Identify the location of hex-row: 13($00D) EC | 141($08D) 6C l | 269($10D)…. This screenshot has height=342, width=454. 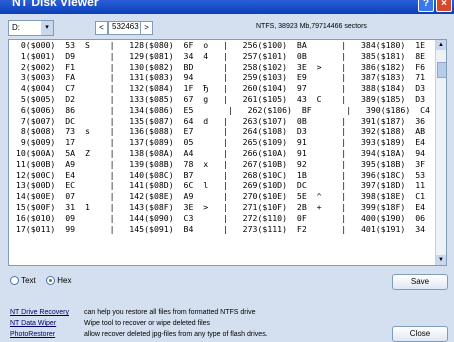
(223, 185).